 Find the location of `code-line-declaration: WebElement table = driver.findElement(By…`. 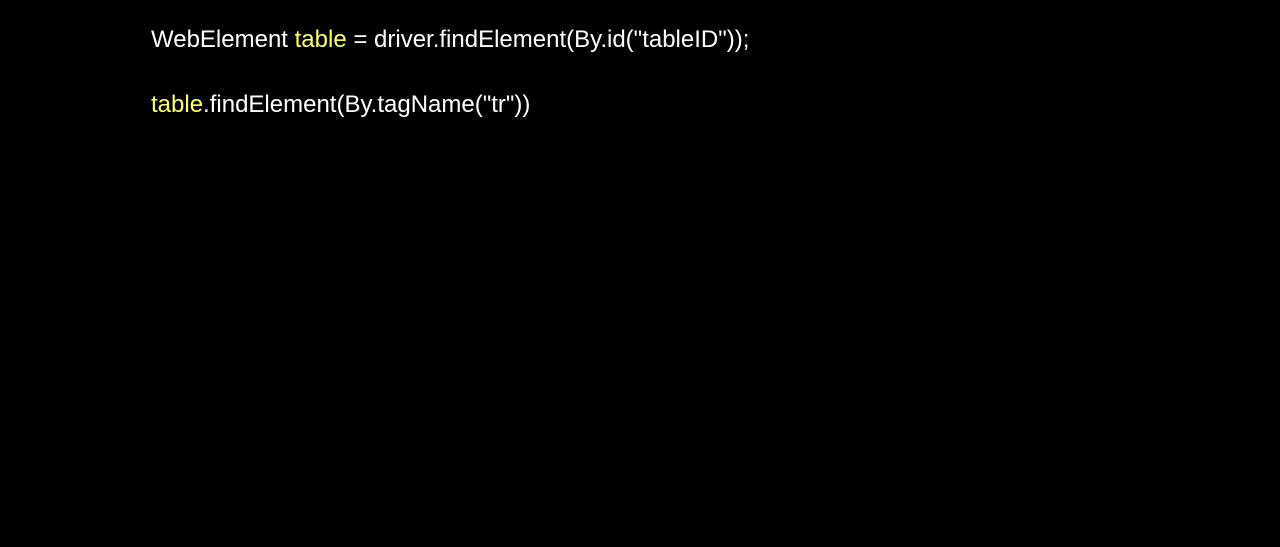

code-line-declaration: WebElement table = driver.findElement(By… is located at coordinates (450, 40).